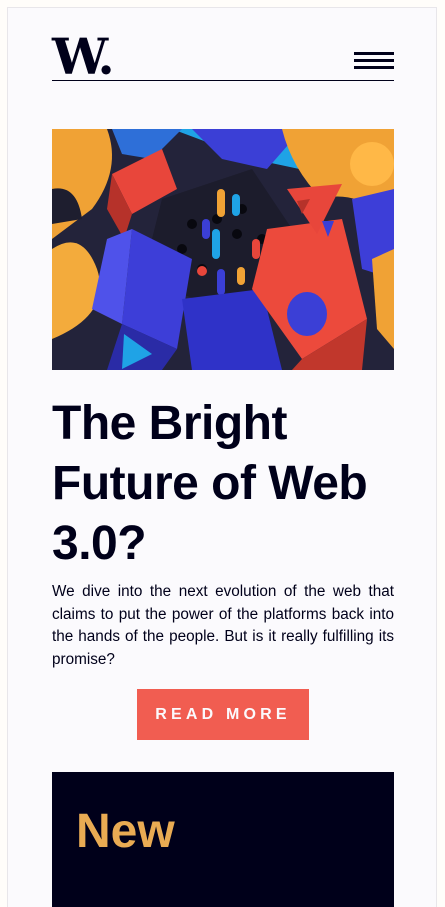 The width and height of the screenshot is (445, 907). I want to click on new-section: New, so click(223, 839).